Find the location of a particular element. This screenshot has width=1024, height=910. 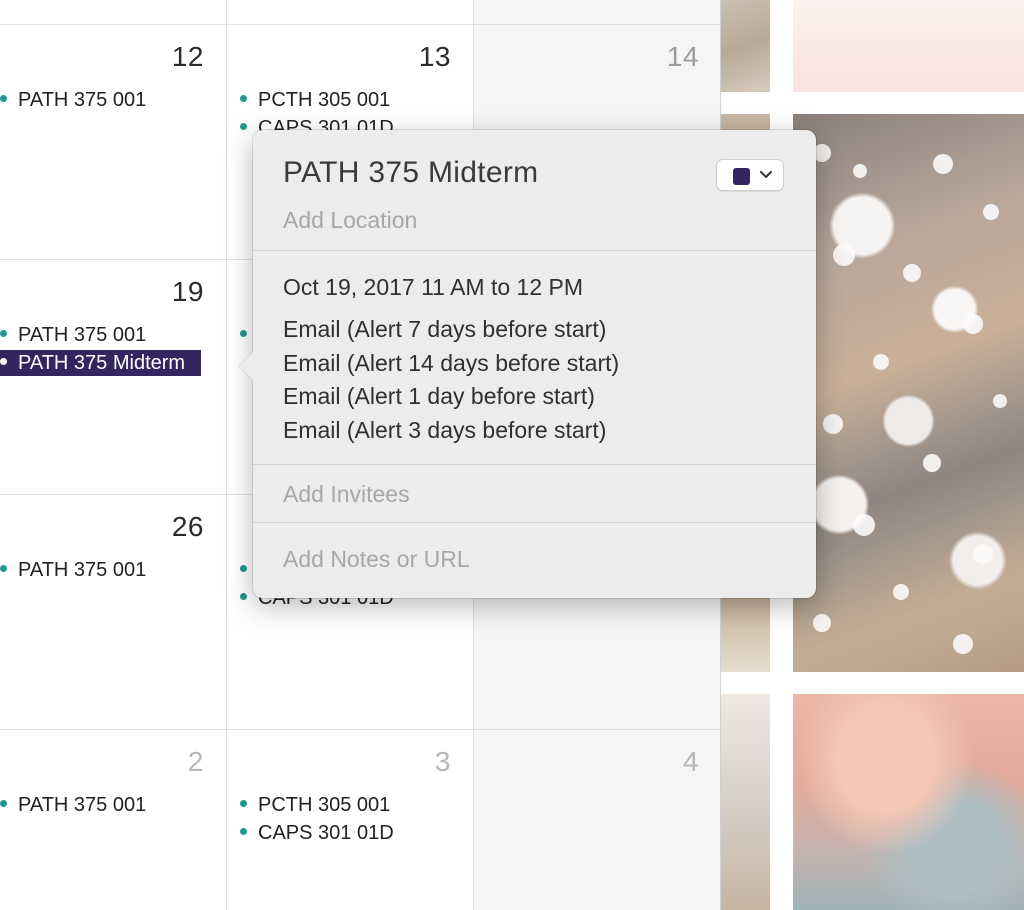

event-title: PATH 375 Midterm is located at coordinates (410, 173).